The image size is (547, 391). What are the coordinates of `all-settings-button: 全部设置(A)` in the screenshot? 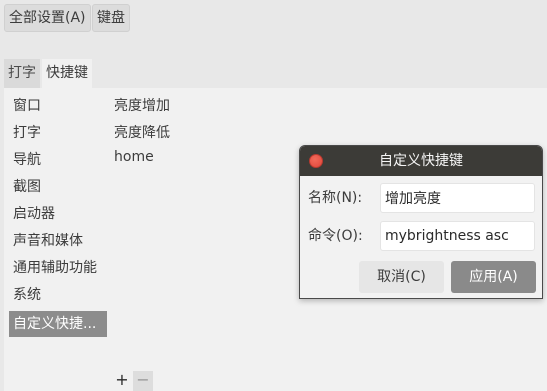 It's located at (47, 18).